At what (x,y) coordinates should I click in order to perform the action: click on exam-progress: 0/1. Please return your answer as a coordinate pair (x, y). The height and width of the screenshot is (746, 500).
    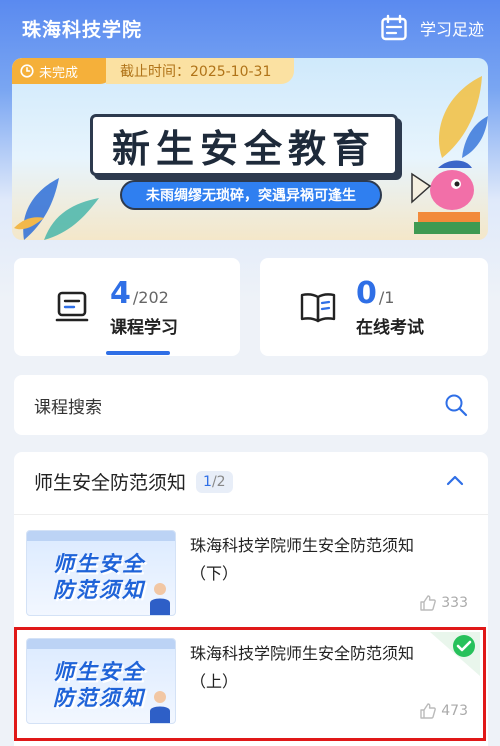
    Looking at the image, I should click on (375, 293).